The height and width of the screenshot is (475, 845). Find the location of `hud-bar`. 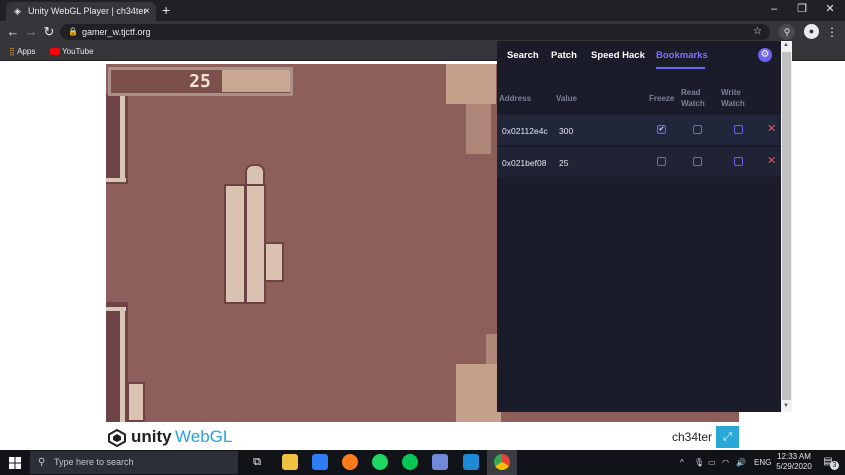

hud-bar is located at coordinates (256, 81).